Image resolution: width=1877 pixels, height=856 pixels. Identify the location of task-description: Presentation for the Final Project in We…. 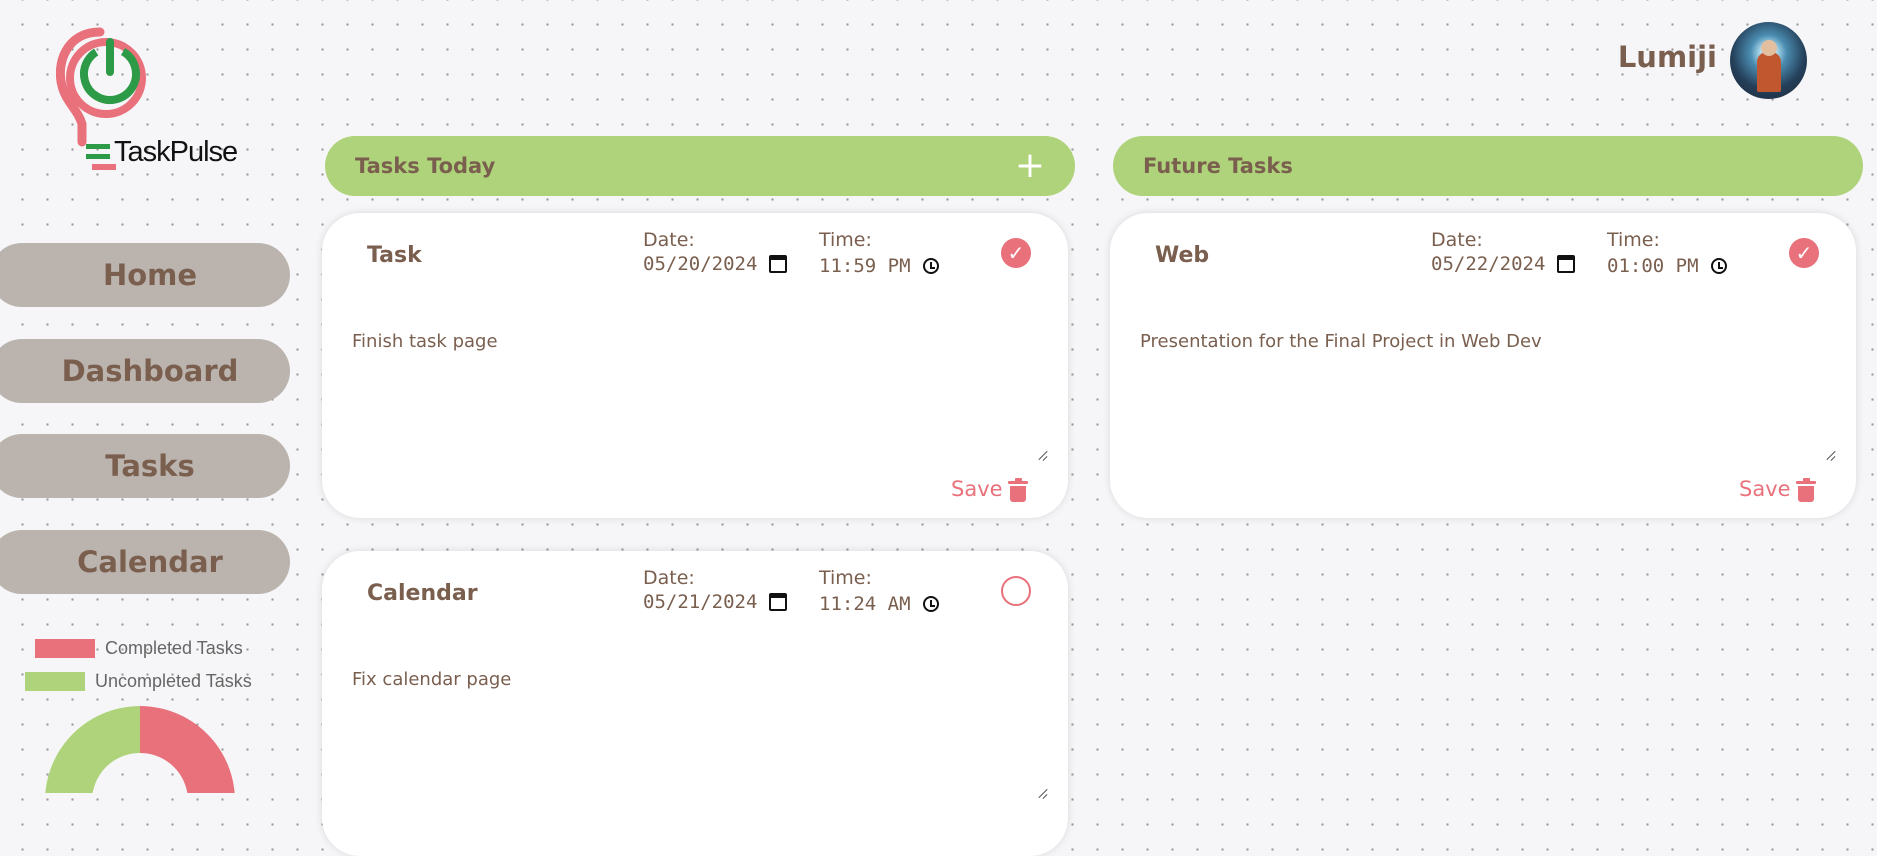
(1341, 341).